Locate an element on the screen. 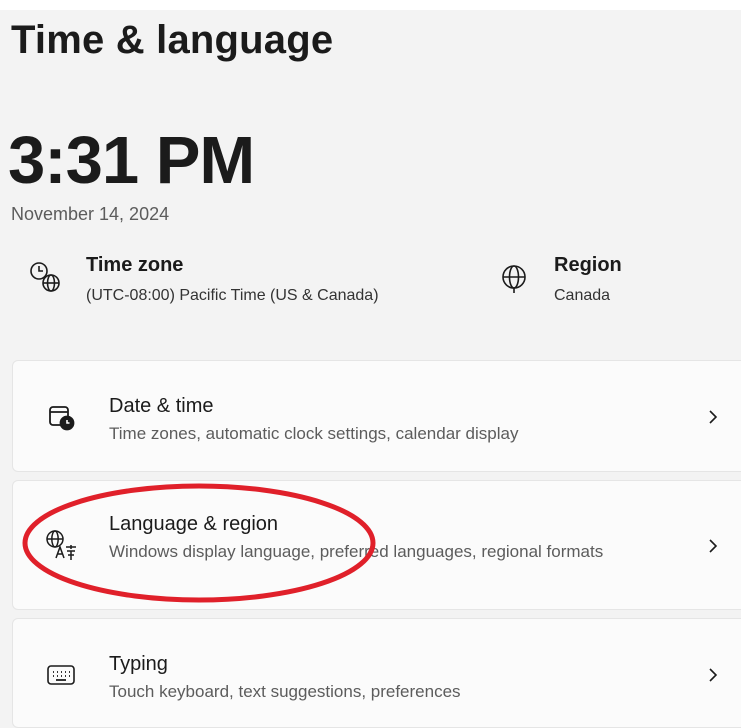 This screenshot has width=741, height=728. keyboard-icon is located at coordinates (61, 675).